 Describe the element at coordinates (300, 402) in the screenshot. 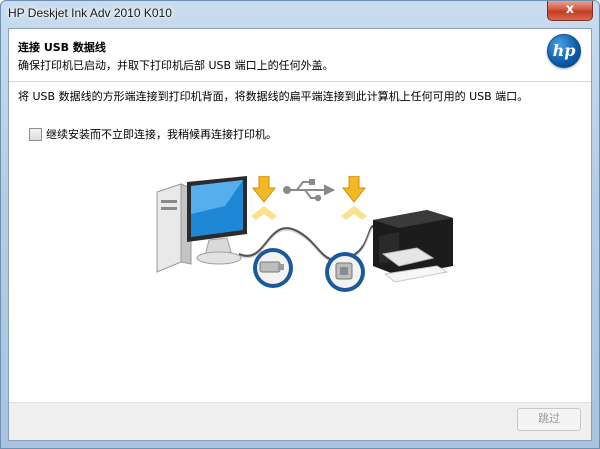

I see `footer-divider` at that location.